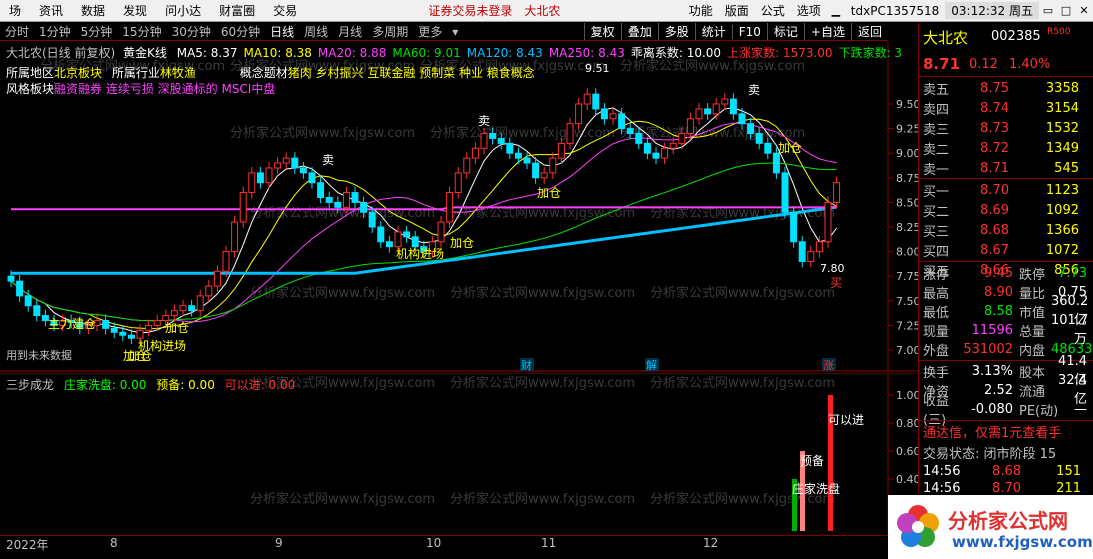 Image resolution: width=1093 pixels, height=559 pixels. I want to click on book-volume: 1123, so click(1062, 190).